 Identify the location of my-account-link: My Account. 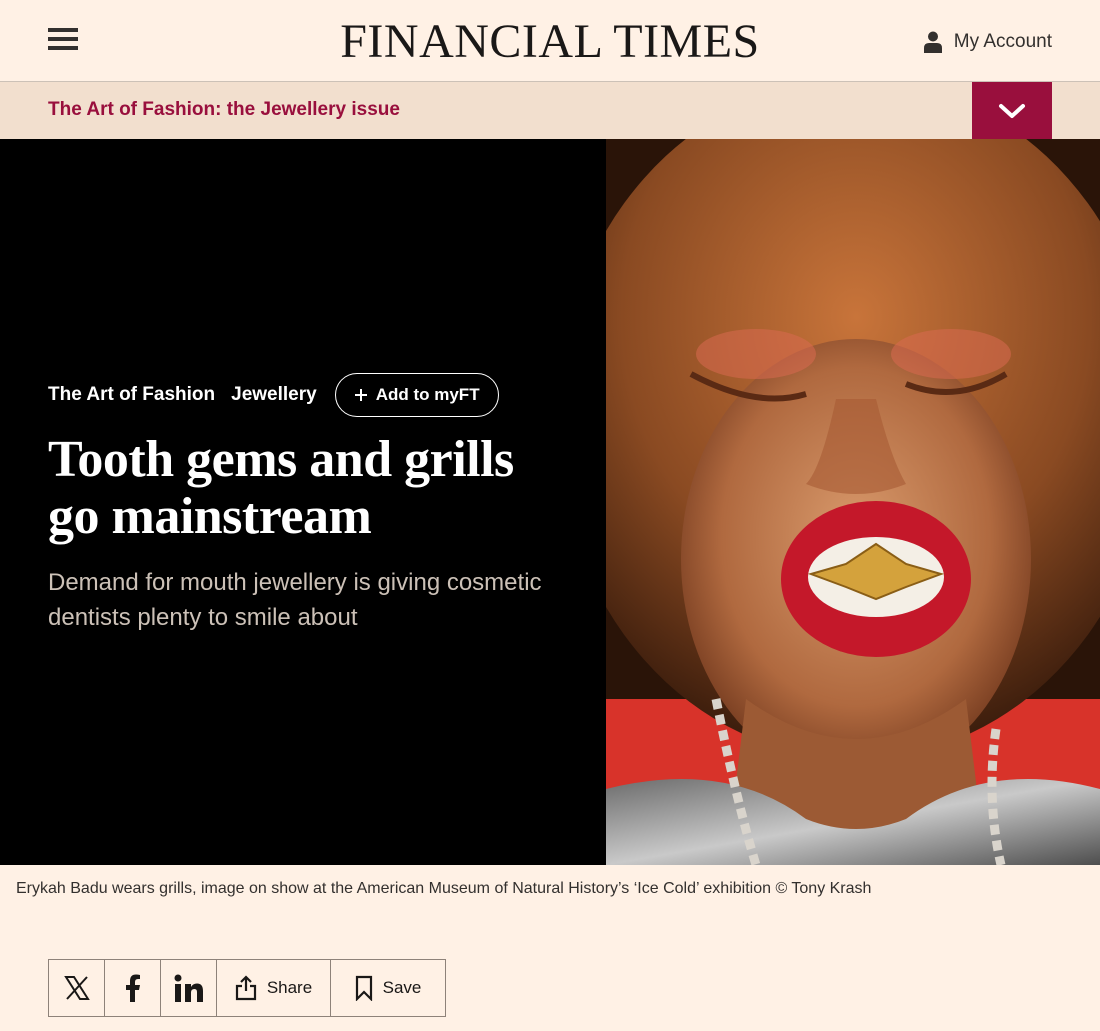
(987, 42).